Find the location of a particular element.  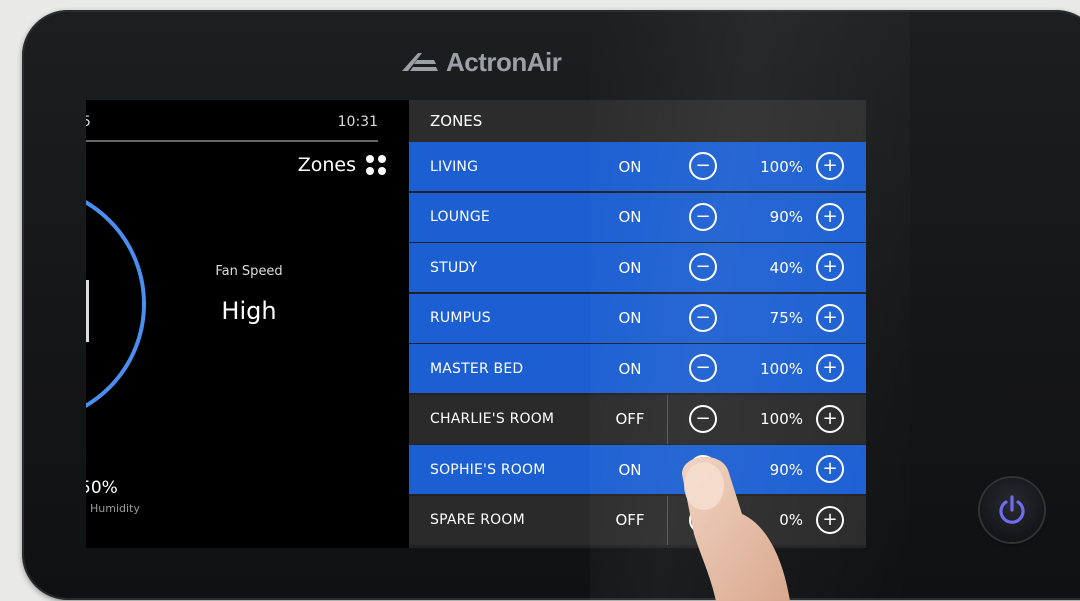

brand-name: ActronAir is located at coordinates (504, 61).